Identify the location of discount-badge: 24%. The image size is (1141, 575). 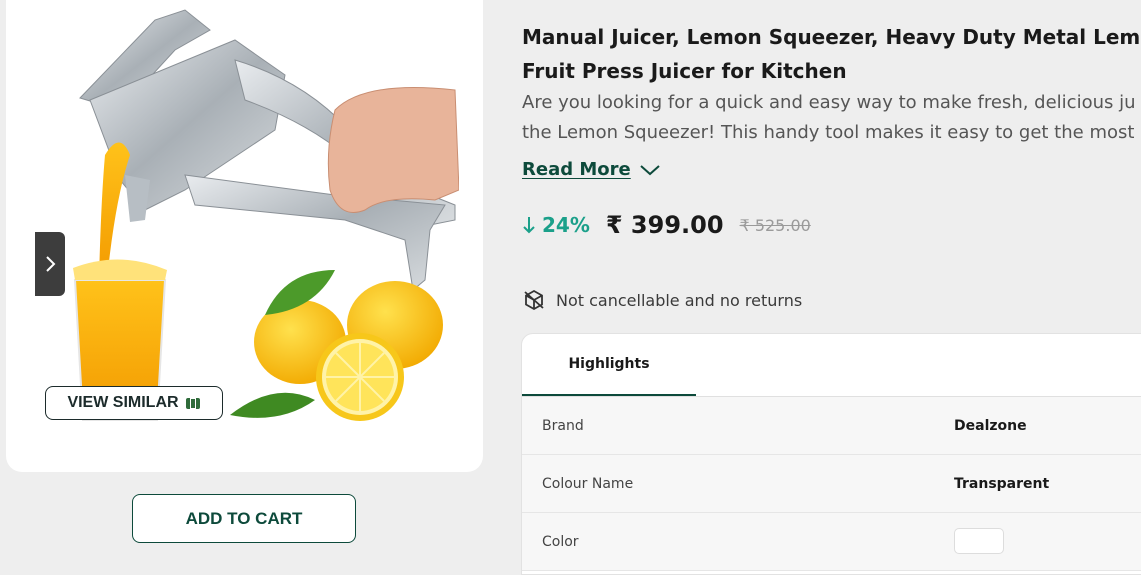
(556, 225).